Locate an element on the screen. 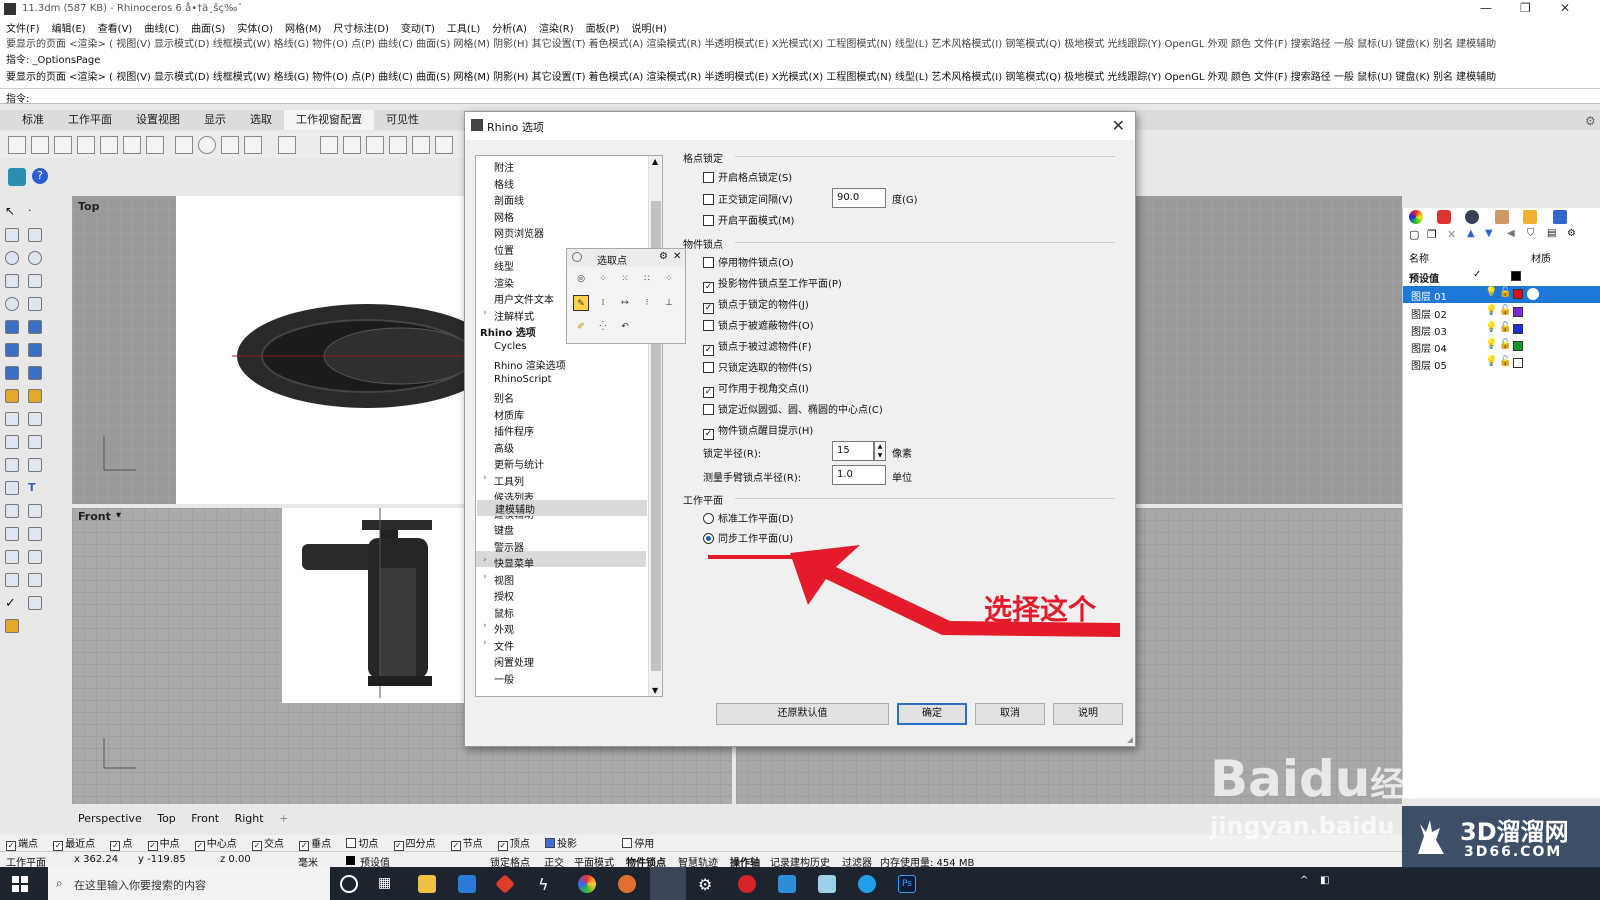 This screenshot has height=900, width=1600. spinner-icon: ▲ ▼ is located at coordinates (880, 451).